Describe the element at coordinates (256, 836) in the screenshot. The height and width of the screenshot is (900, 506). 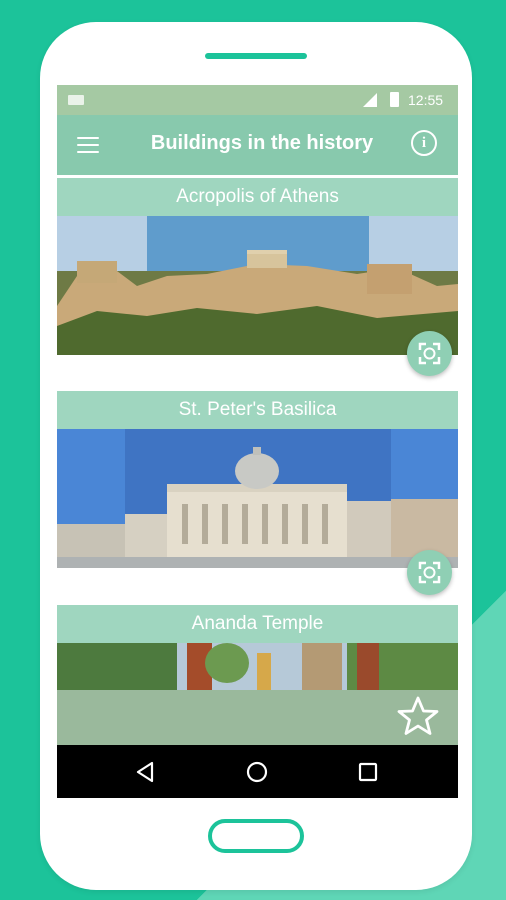
I see `phone-home-button` at that location.